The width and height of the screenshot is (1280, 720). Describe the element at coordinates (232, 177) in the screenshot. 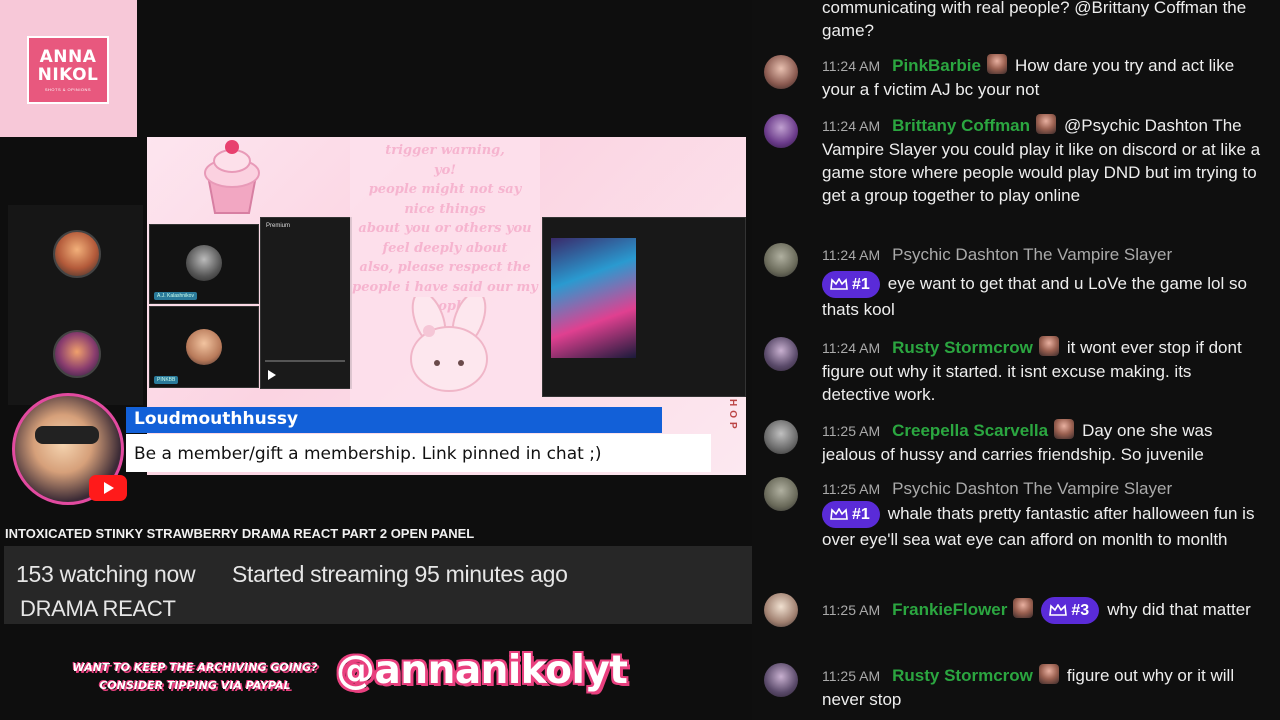

I see `cupcake-decoration` at that location.